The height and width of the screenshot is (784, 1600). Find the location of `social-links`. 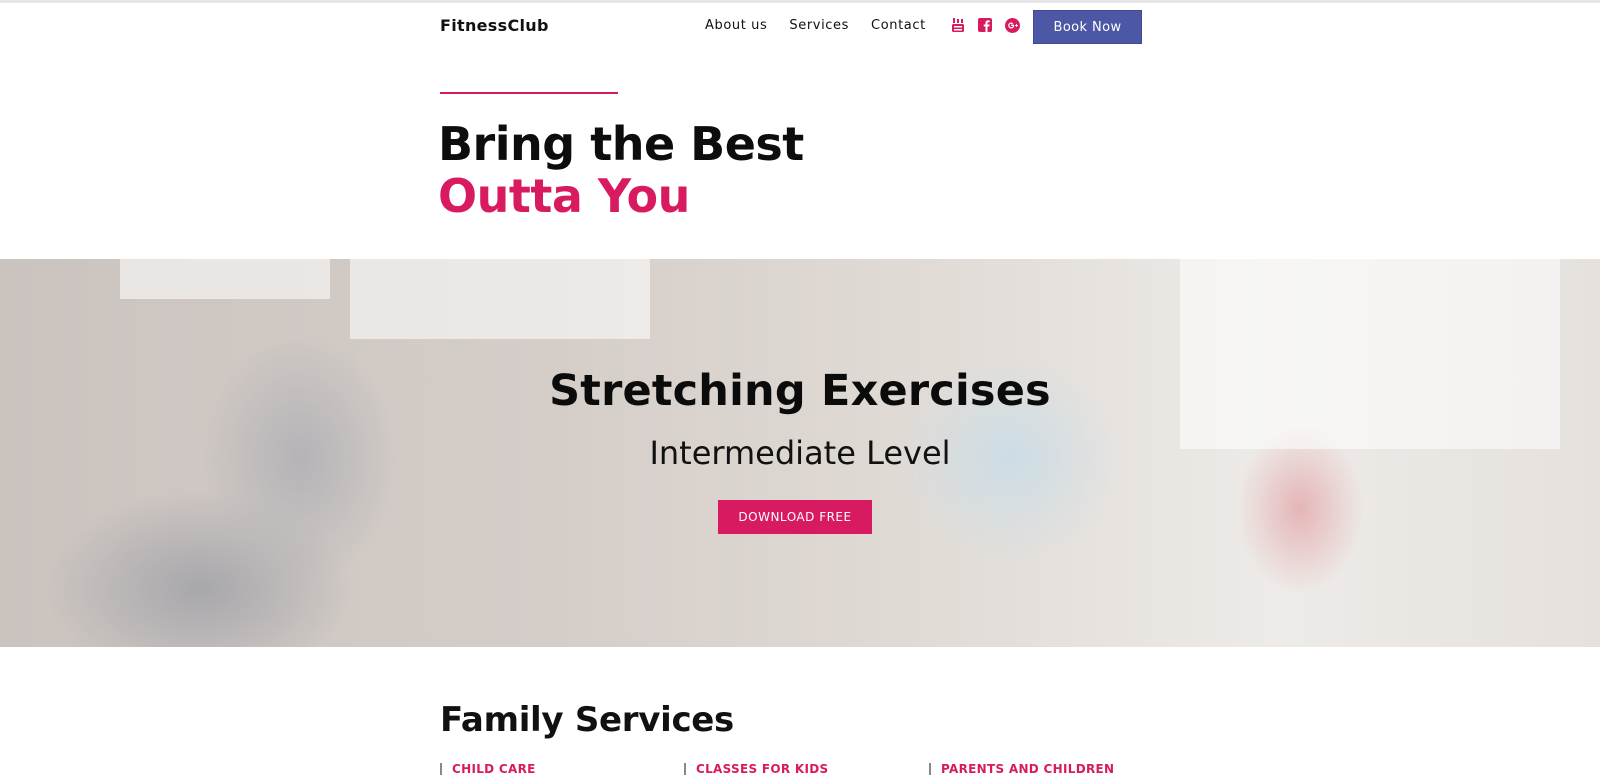

social-links is located at coordinates (985, 25).